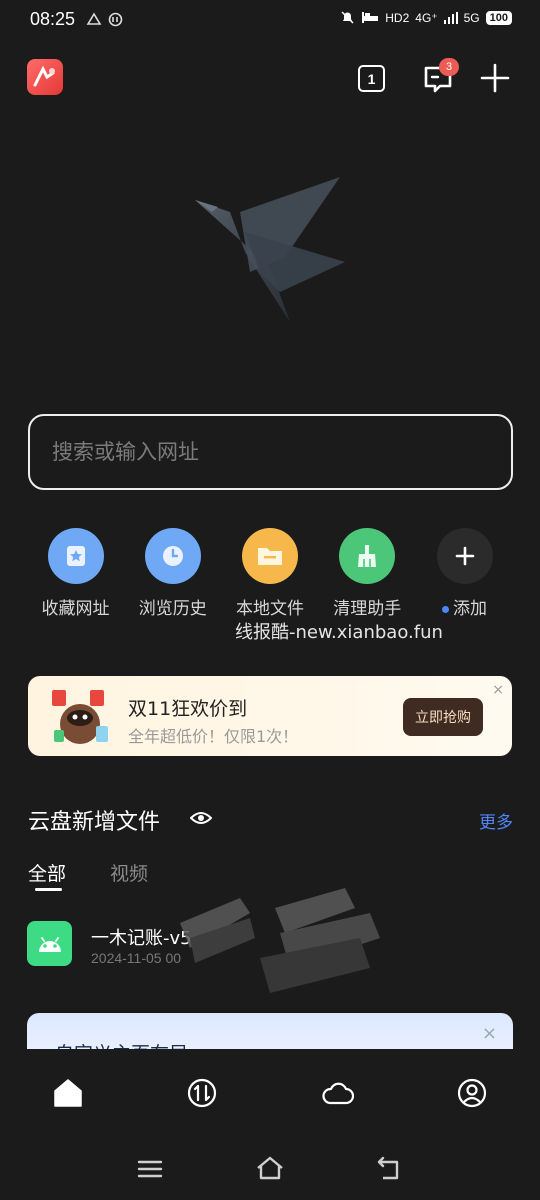 This screenshot has height=1200, width=540. What do you see at coordinates (136, 958) in the screenshot?
I see `cloud-file-date: 2024-11-05 00` at bounding box center [136, 958].